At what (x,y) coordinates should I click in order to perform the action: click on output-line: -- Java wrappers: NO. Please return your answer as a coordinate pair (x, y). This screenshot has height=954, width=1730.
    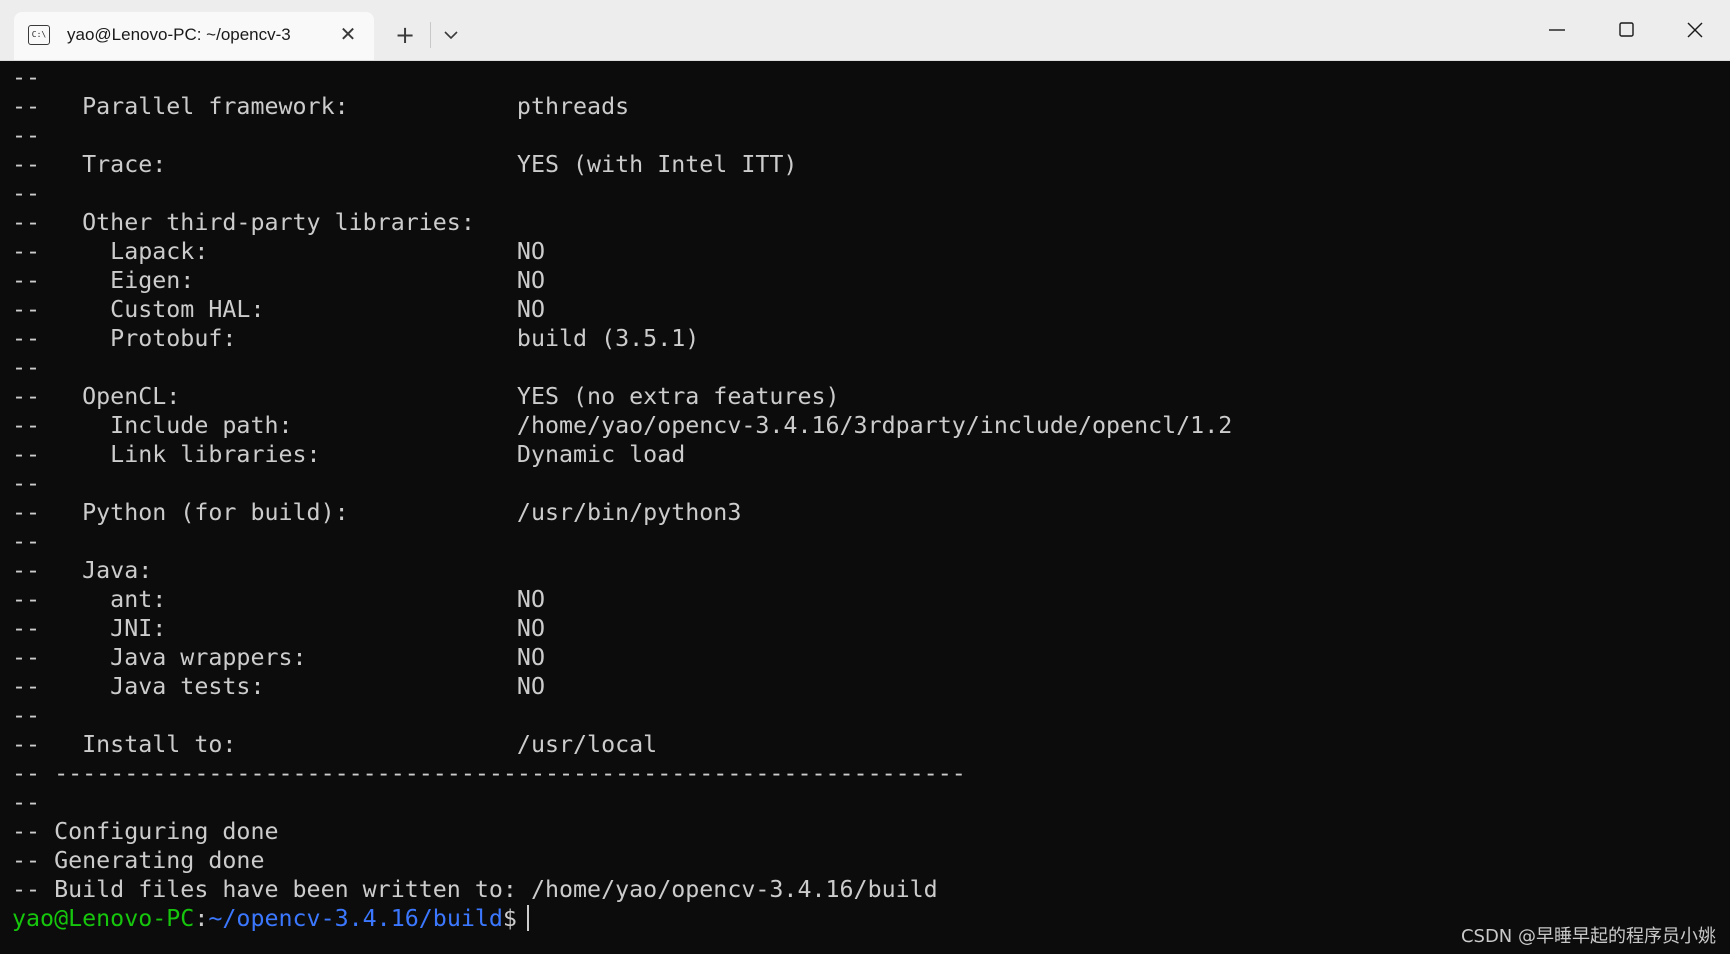
    Looking at the image, I should click on (278, 657).